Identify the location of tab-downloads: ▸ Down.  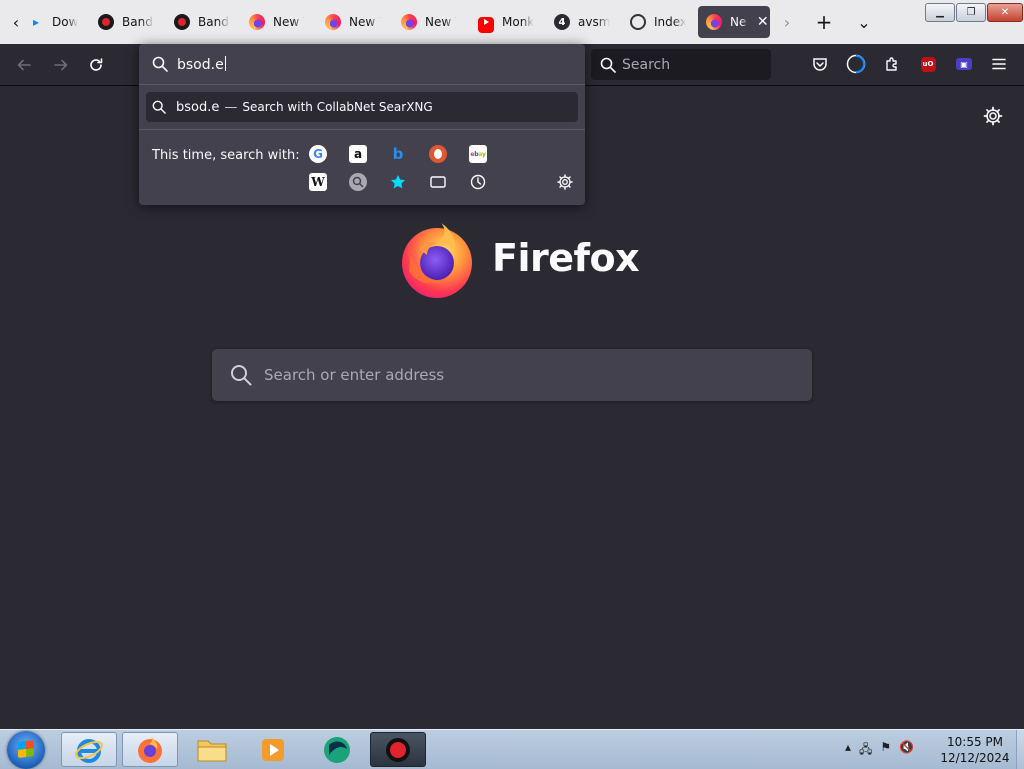
(53, 22).